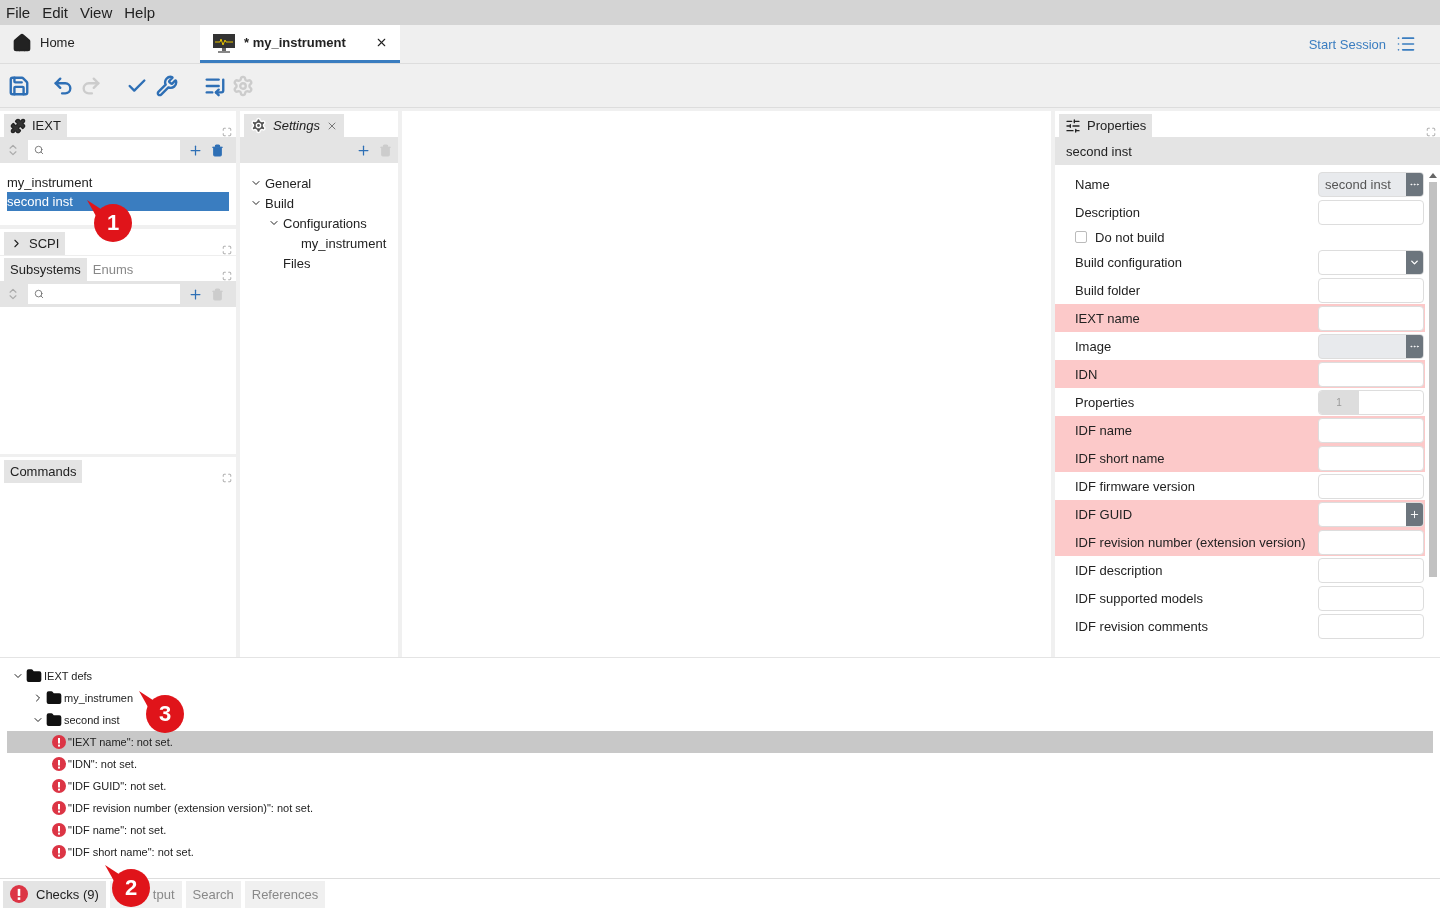  I want to click on property-label: IEXT name, so click(1107, 318).